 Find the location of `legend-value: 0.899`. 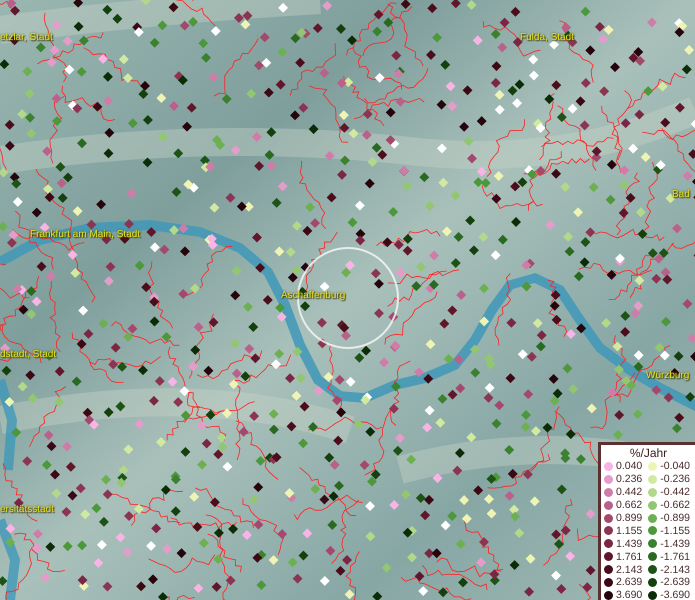

legend-value: 0.899 is located at coordinates (629, 518).